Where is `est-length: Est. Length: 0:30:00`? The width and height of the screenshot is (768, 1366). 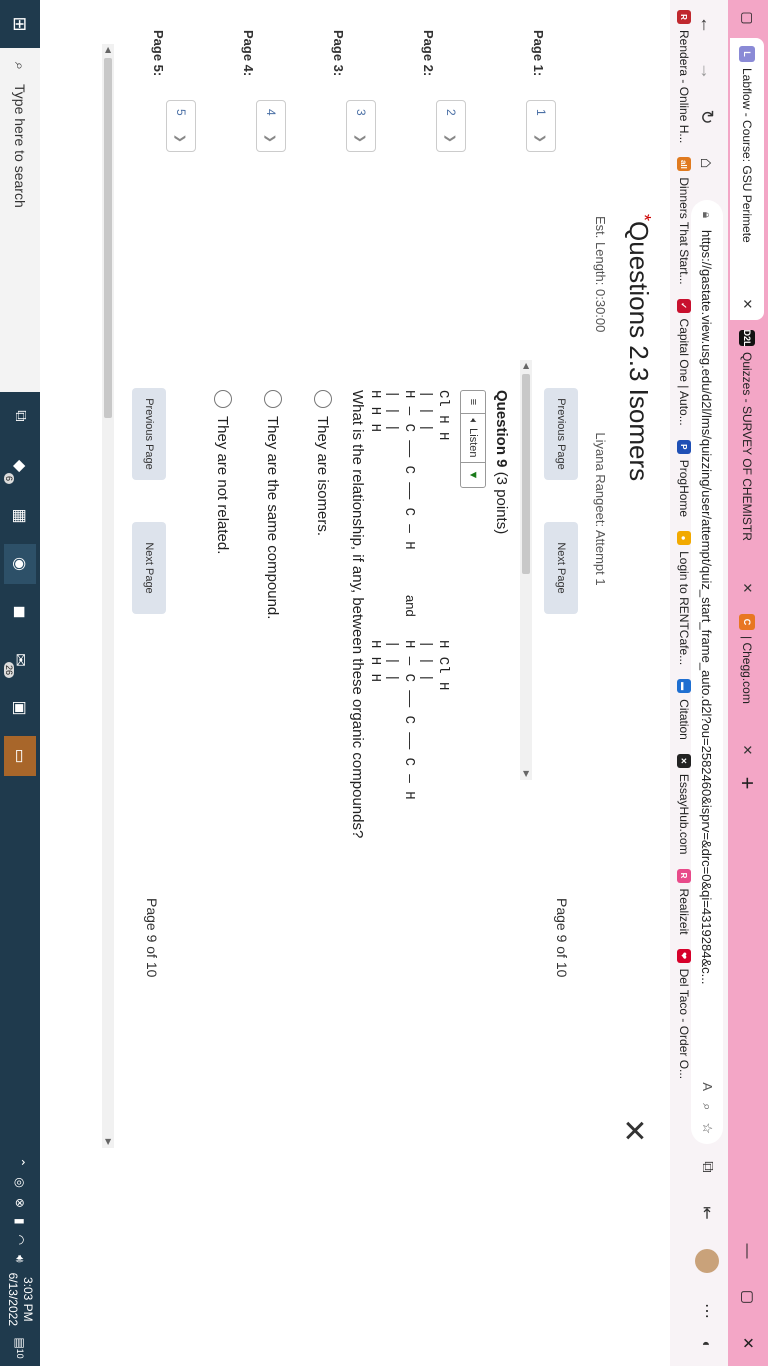 est-length: Est. Length: 0:30:00 is located at coordinates (600, 274).